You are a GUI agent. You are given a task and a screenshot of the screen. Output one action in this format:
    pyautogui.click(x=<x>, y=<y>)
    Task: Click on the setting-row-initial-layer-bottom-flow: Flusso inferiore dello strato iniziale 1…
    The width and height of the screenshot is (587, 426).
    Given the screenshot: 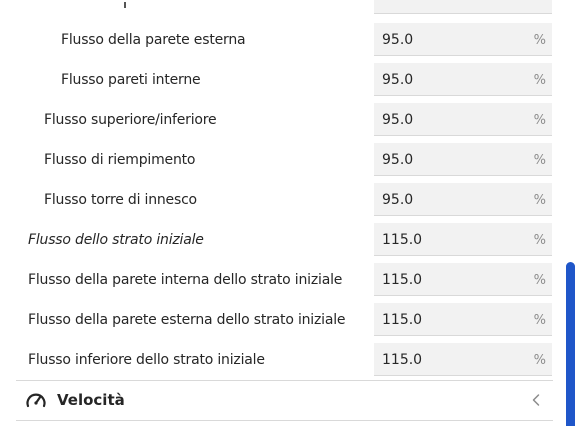 What is the action you would take?
    pyautogui.click(x=280, y=360)
    